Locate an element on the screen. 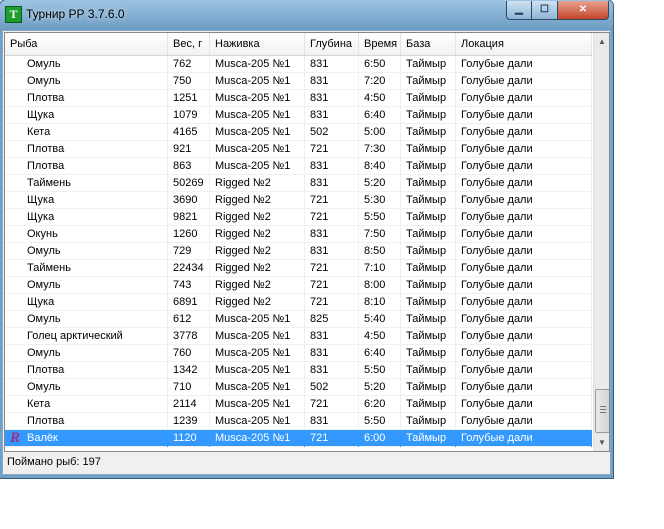  column-header-base: База is located at coordinates (428, 44).